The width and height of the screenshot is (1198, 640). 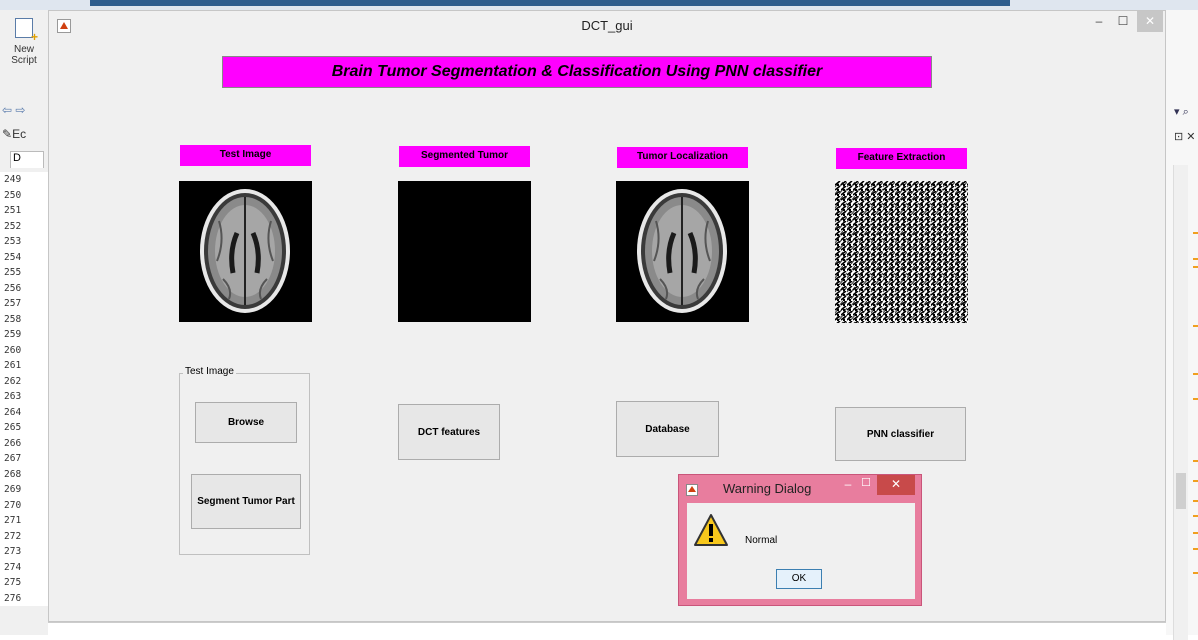 I want to click on line-number: 253, so click(x=13, y=241).